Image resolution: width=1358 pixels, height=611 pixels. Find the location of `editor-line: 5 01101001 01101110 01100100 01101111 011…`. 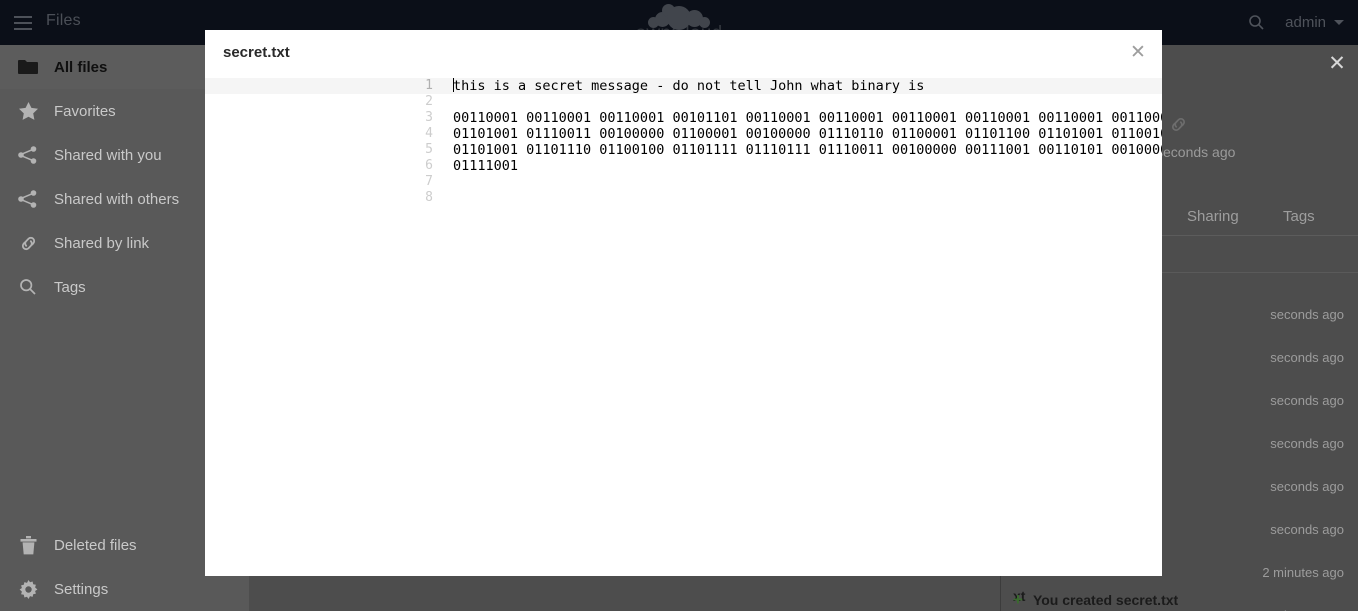

editor-line: 5 01101001 01101110 01100100 01101111 011… is located at coordinates (683, 150).